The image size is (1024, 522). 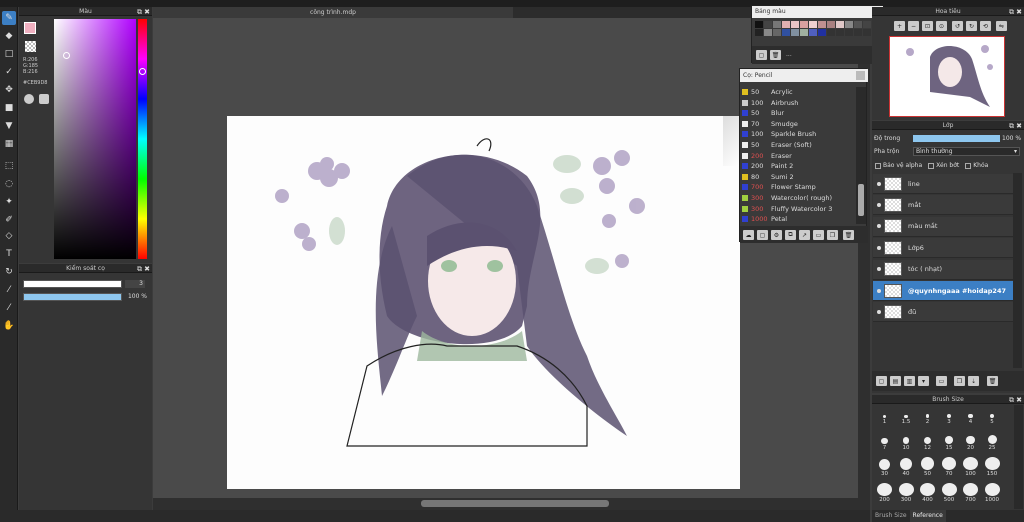 I want to click on brush-list-item: 1000 Petal, so click(x=799, y=219).